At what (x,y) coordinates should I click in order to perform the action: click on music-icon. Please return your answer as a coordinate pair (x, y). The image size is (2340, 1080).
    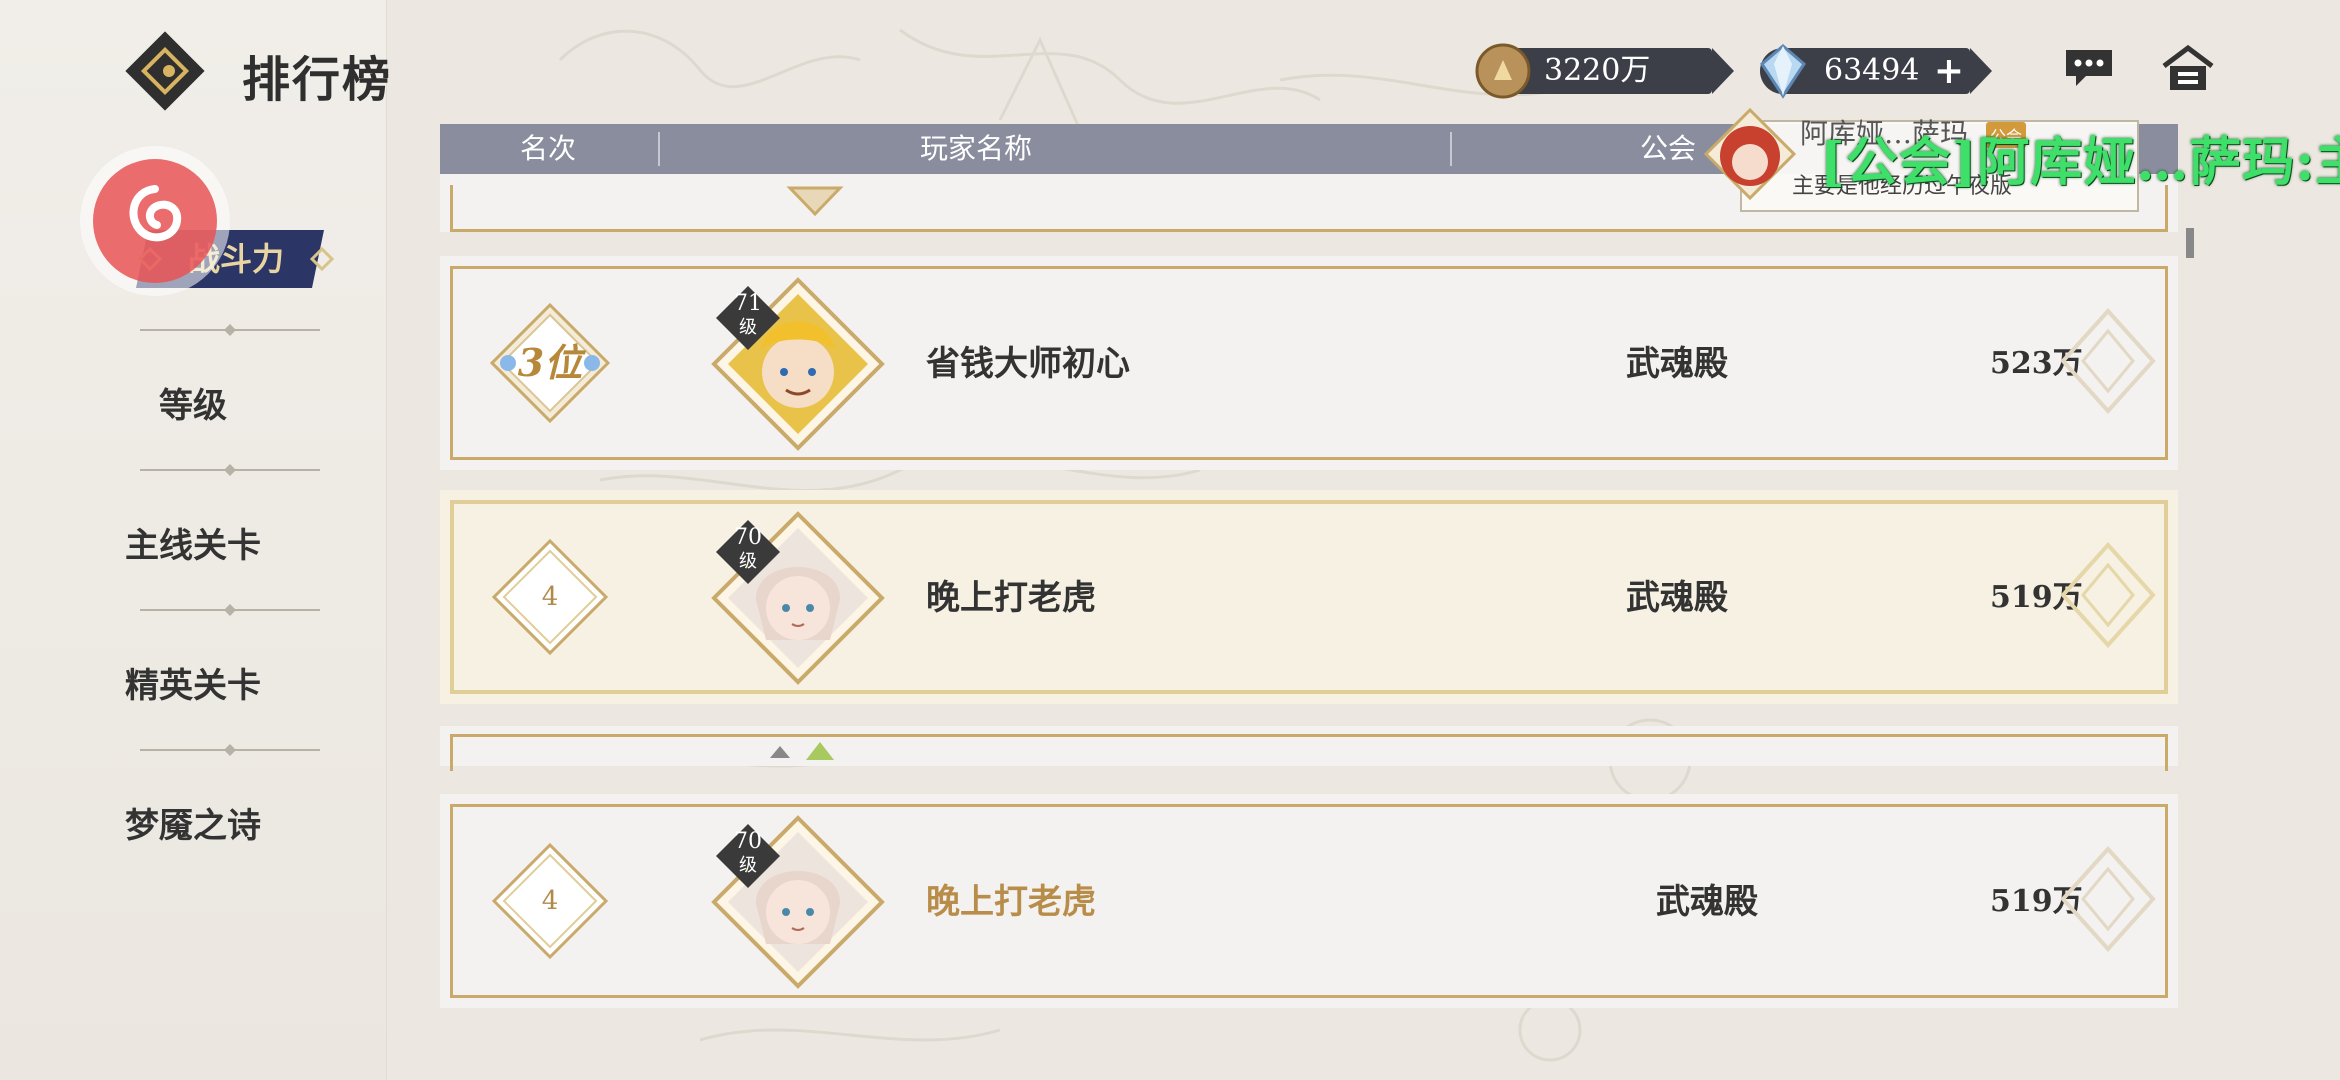
    Looking at the image, I should click on (155, 213).